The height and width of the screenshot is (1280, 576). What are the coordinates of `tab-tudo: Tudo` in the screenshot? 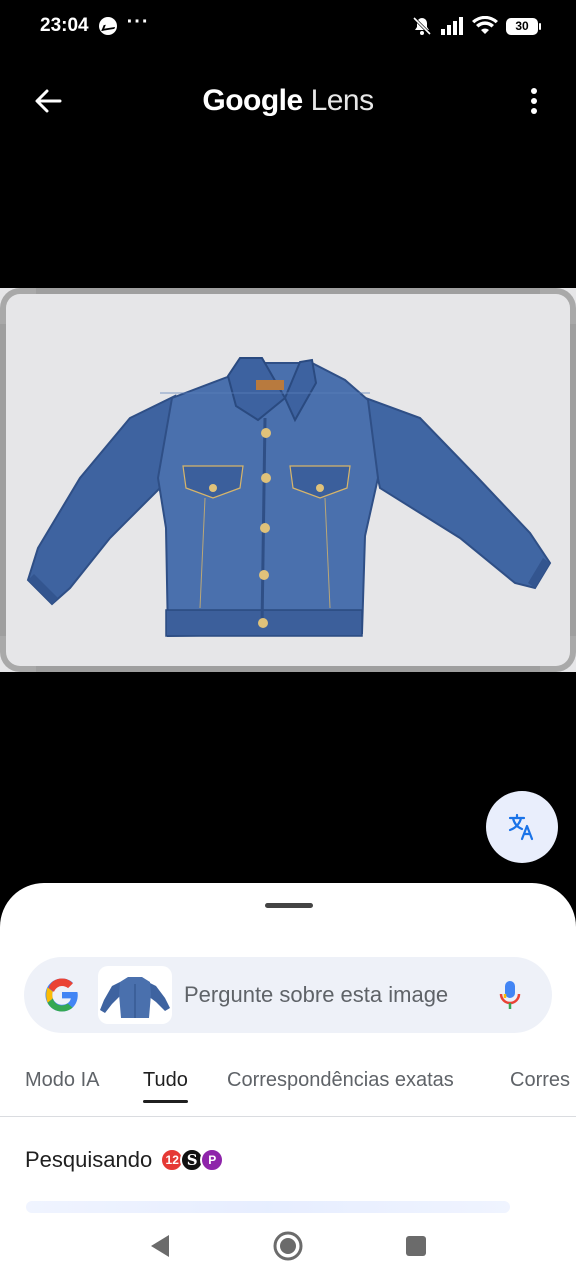 It's located at (165, 1085).